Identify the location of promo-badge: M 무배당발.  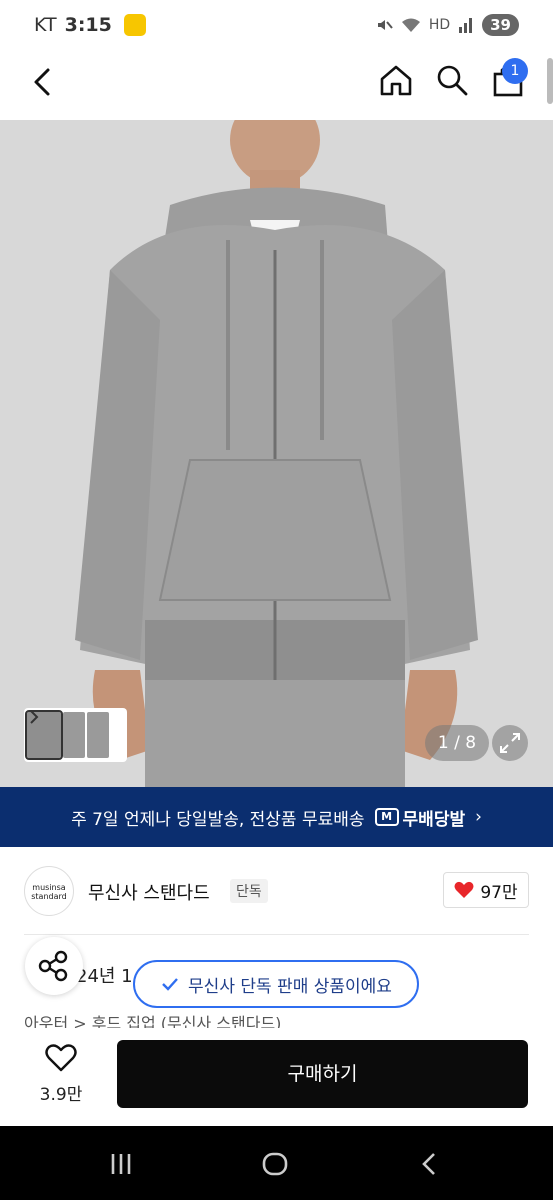
(420, 817).